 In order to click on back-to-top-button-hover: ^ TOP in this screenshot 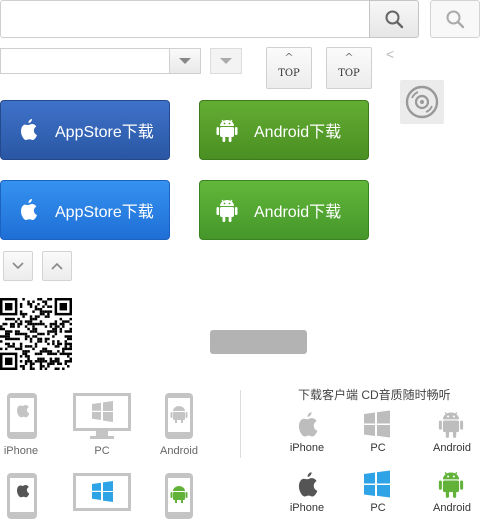, I will do `click(349, 68)`.